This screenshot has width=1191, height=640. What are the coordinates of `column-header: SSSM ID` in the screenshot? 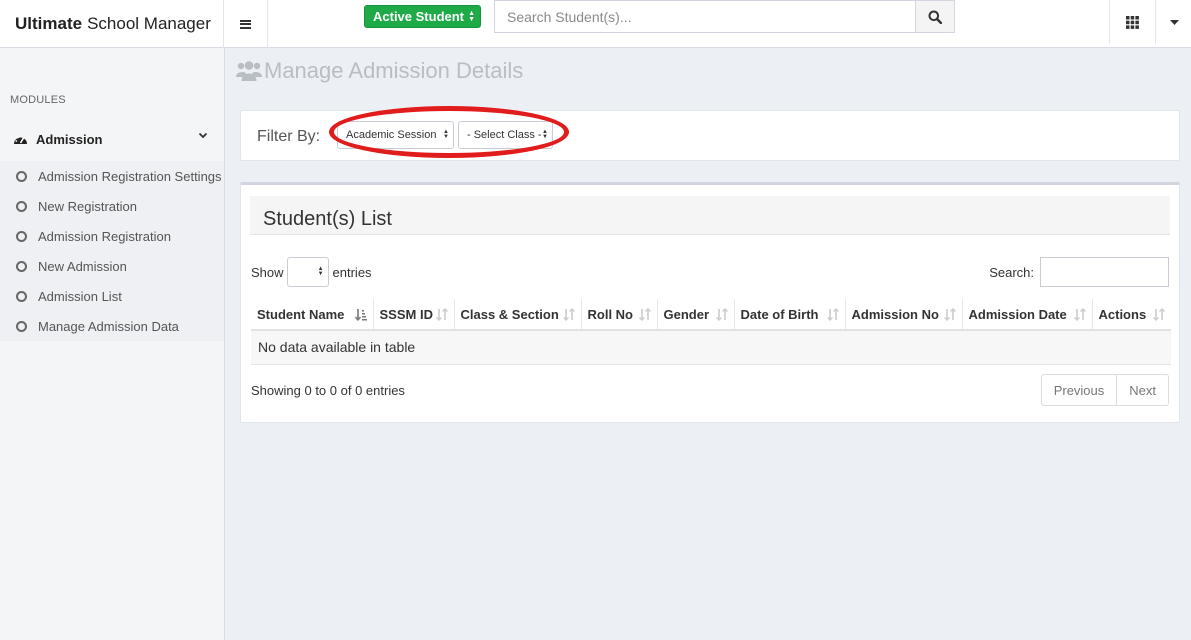 It's located at (414, 315).